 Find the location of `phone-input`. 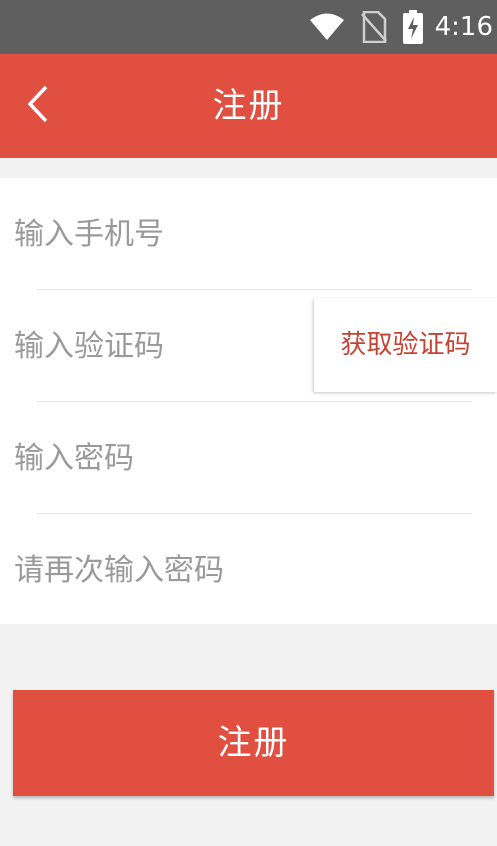

phone-input is located at coordinates (249, 234).